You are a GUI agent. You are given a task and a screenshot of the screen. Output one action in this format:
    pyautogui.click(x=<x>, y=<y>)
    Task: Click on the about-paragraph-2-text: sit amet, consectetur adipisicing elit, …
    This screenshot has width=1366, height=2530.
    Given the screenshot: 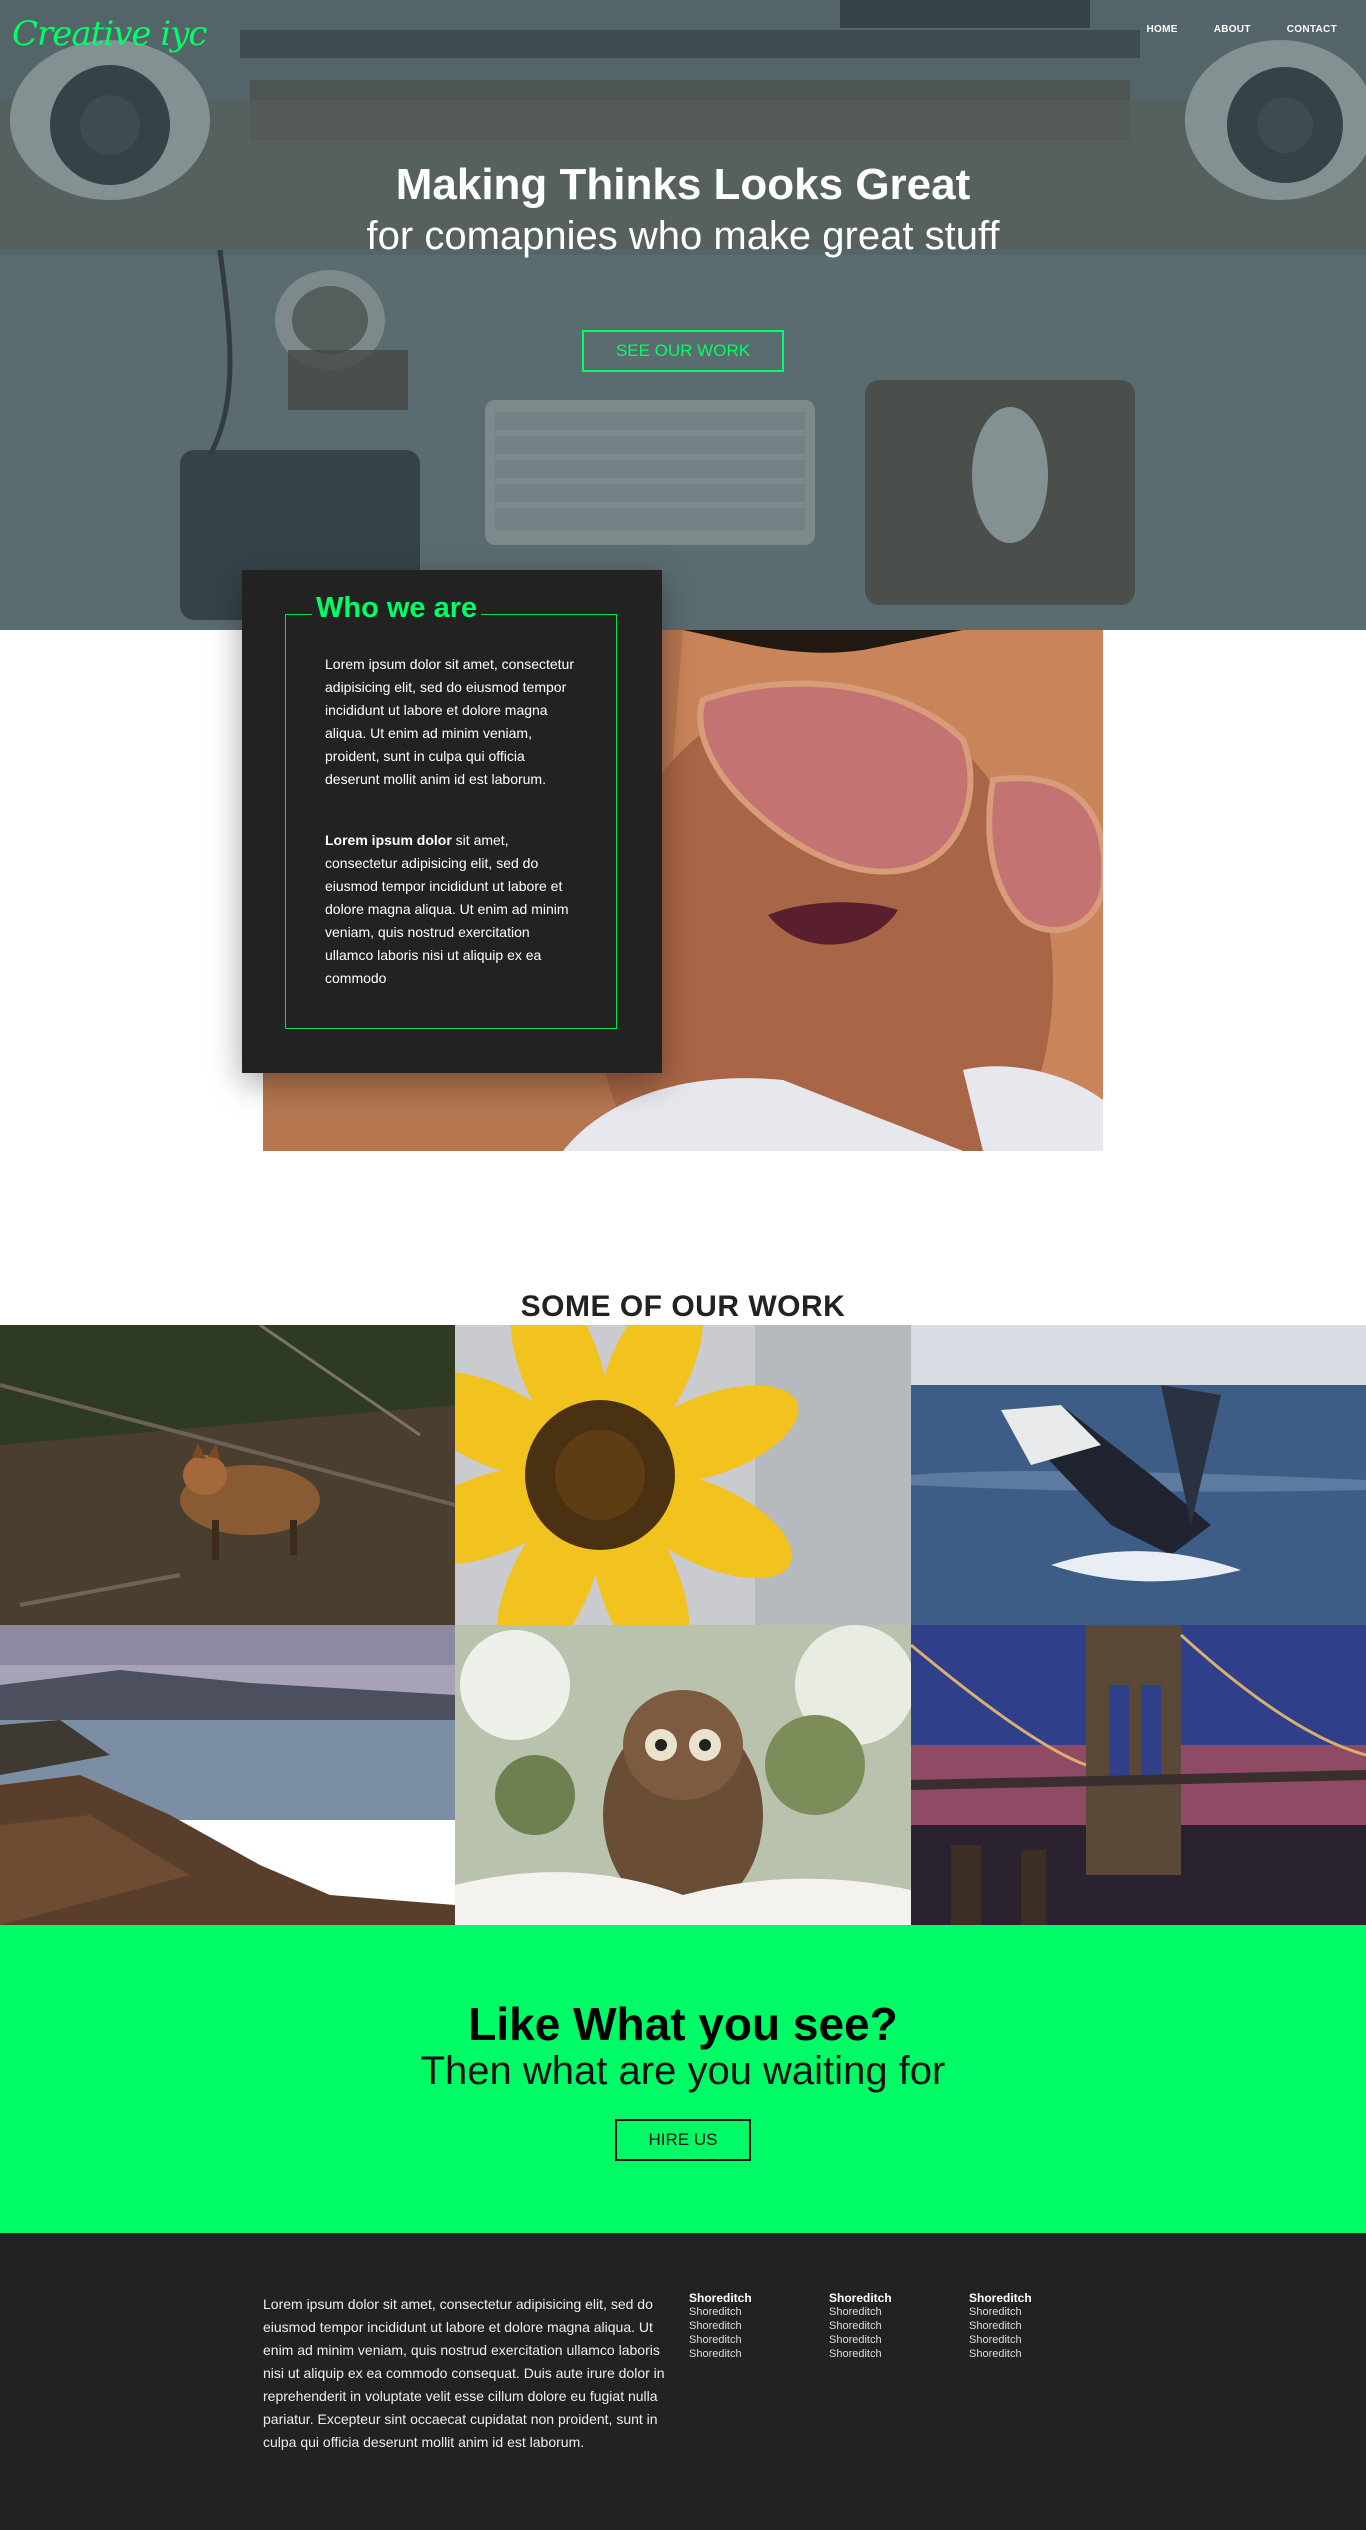 What is the action you would take?
    pyautogui.click(x=447, y=909)
    